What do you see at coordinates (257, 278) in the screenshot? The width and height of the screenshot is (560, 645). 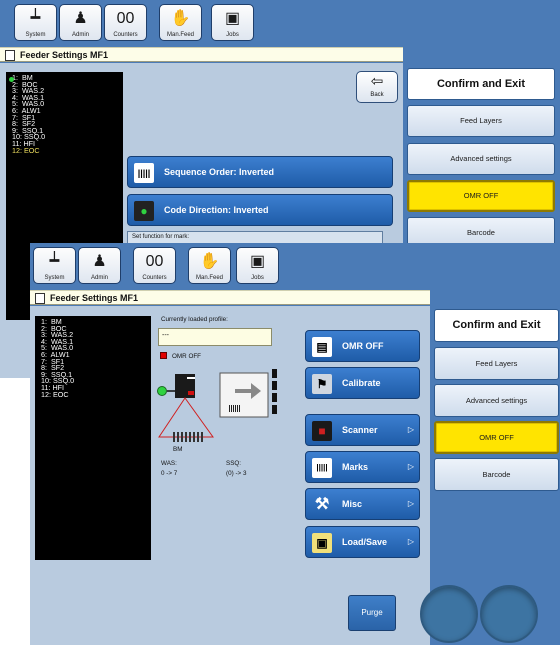 I see `jobs-label: Jobs` at bounding box center [257, 278].